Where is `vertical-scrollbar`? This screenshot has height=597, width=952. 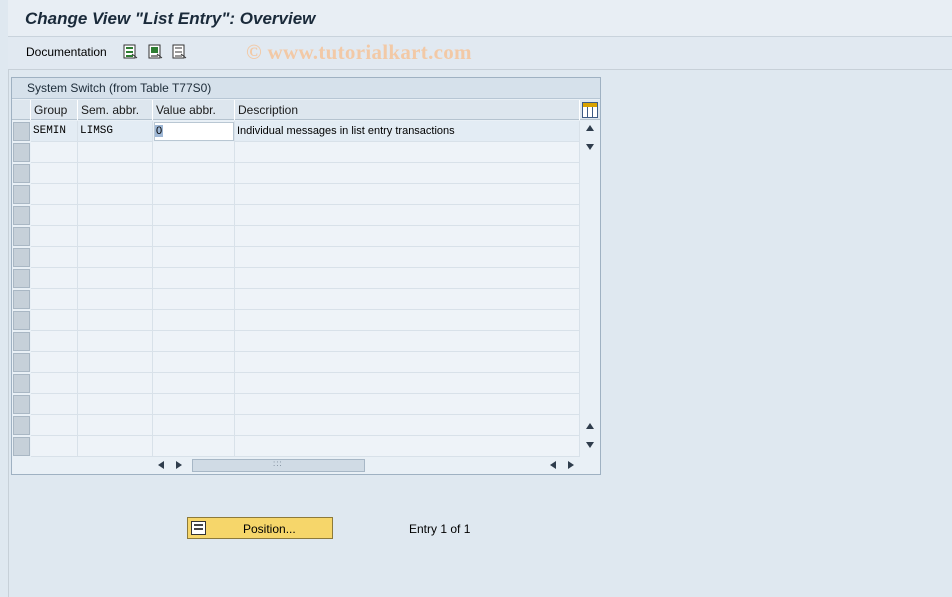 vertical-scrollbar is located at coordinates (590, 289).